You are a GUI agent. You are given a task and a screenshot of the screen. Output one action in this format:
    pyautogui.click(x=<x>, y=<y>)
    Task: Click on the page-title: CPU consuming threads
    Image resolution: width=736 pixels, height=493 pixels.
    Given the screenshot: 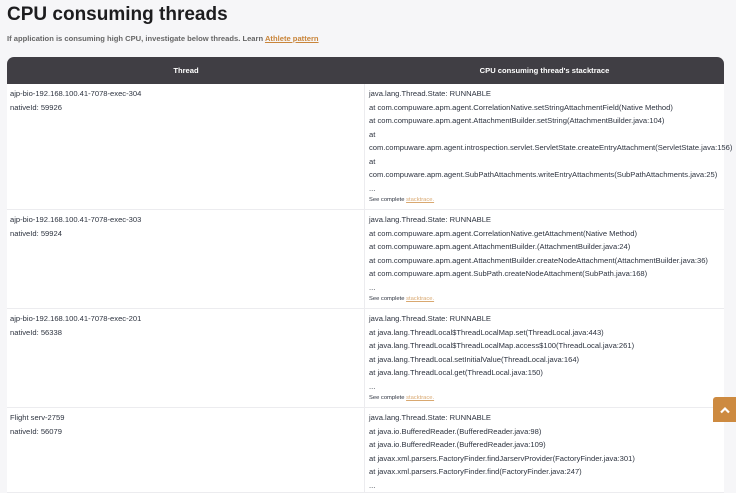 What is the action you would take?
    pyautogui.click(x=117, y=14)
    